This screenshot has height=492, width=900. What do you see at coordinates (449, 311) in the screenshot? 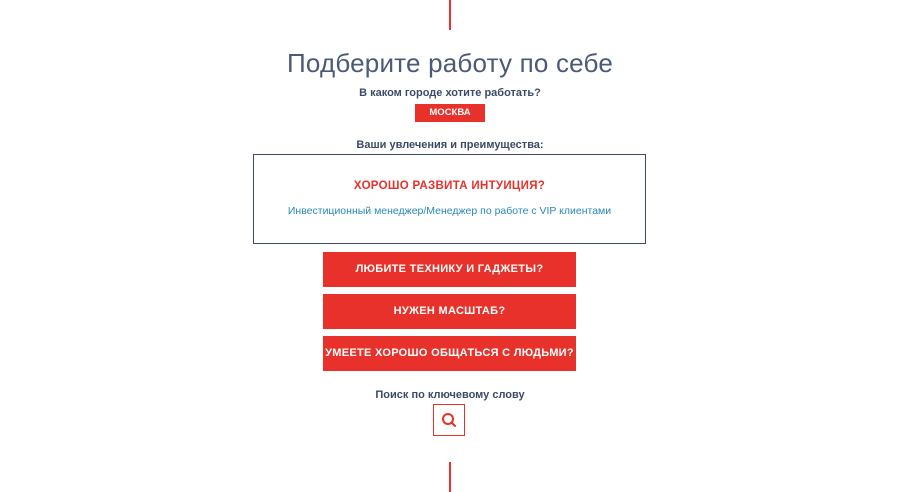
I see `hobby-button-scale: НУЖЕН МАСШТАБ?` at bounding box center [449, 311].